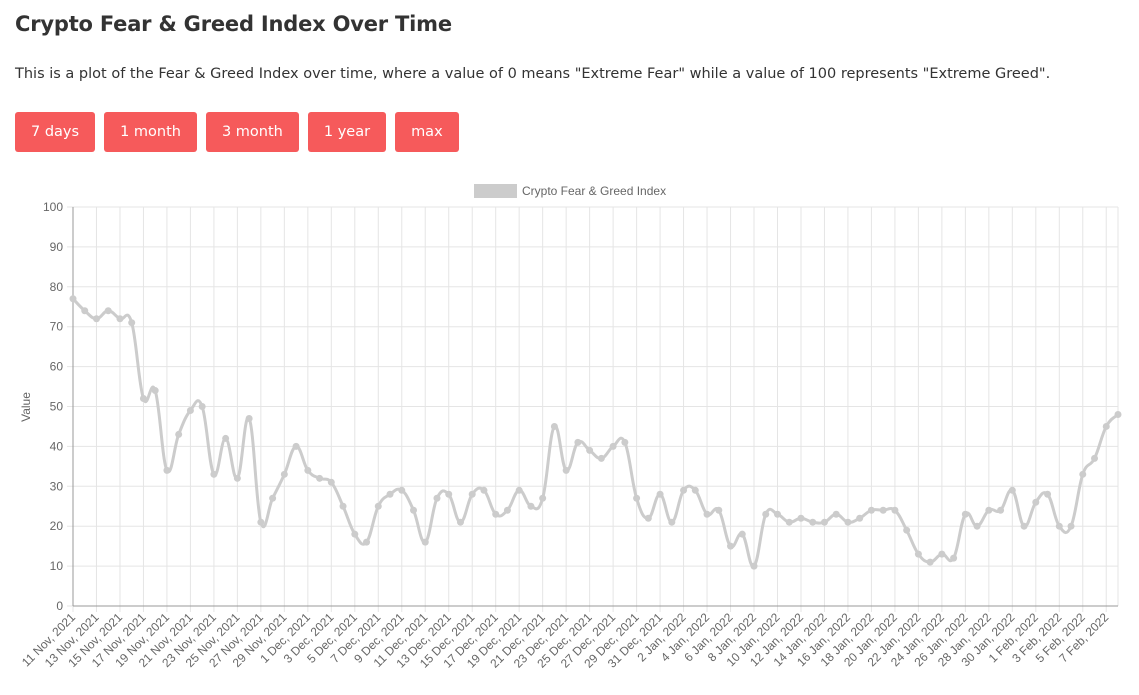 Image resolution: width=1139 pixels, height=695 pixels. Describe the element at coordinates (57, 327) in the screenshot. I see `y-tick-label: 70` at that location.